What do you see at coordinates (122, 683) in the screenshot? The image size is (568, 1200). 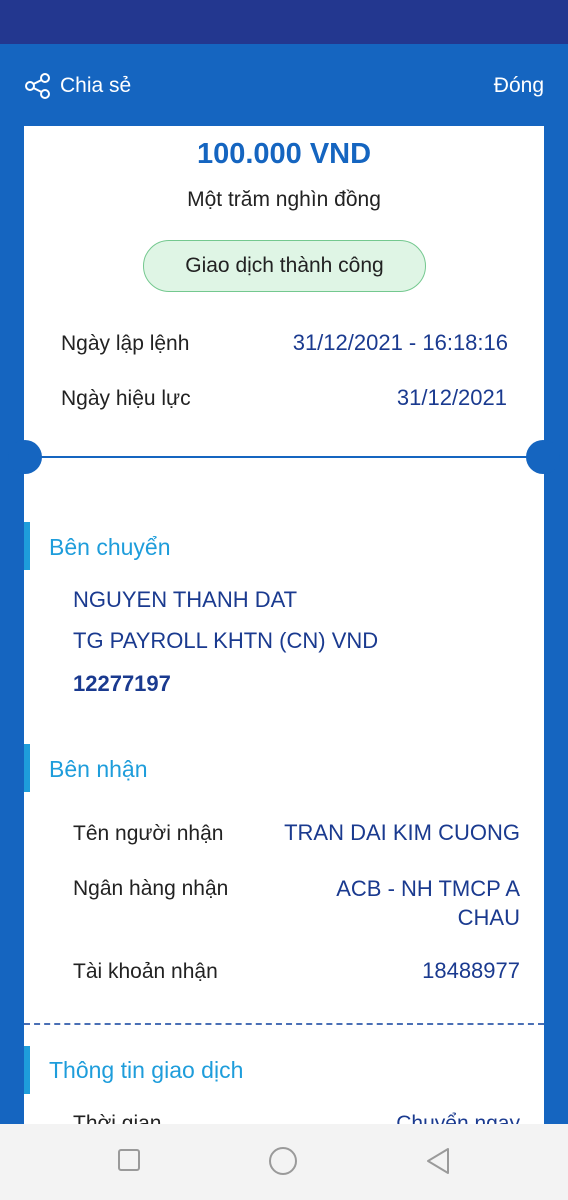 I see `sender-account-number: 12277197` at bounding box center [122, 683].